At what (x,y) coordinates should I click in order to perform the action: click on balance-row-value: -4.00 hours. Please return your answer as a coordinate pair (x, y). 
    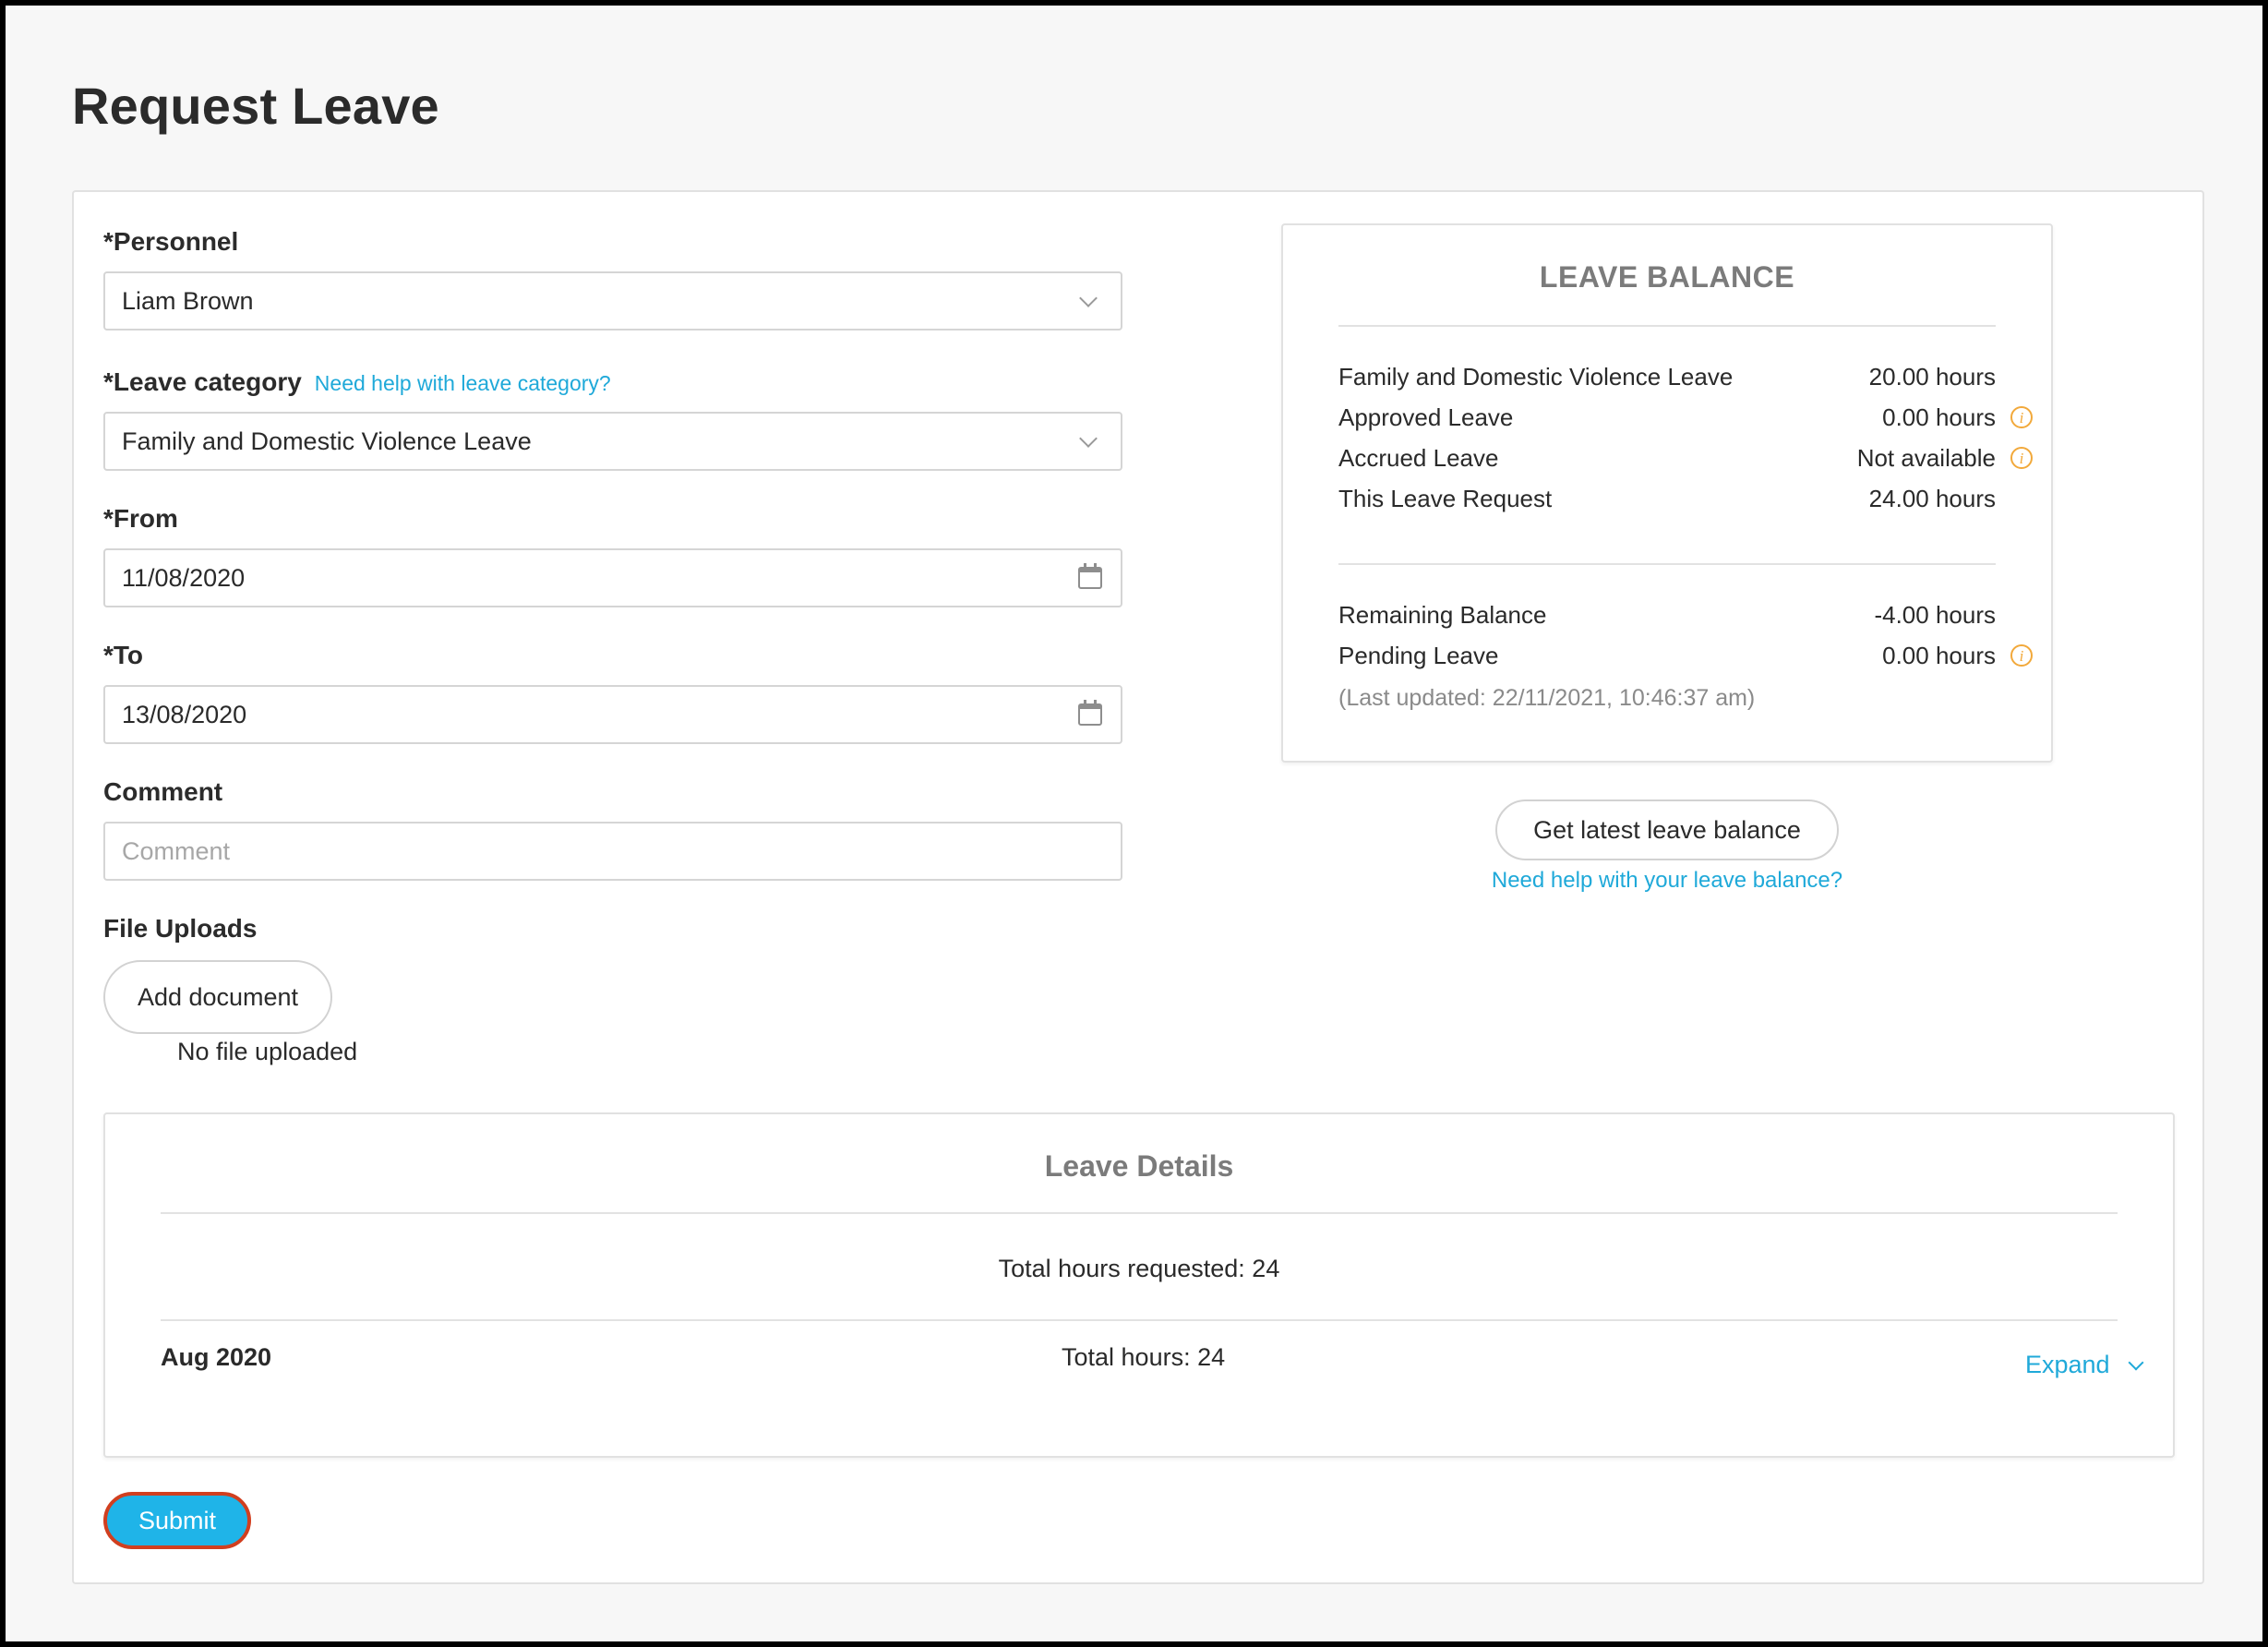
    Looking at the image, I should click on (1935, 614).